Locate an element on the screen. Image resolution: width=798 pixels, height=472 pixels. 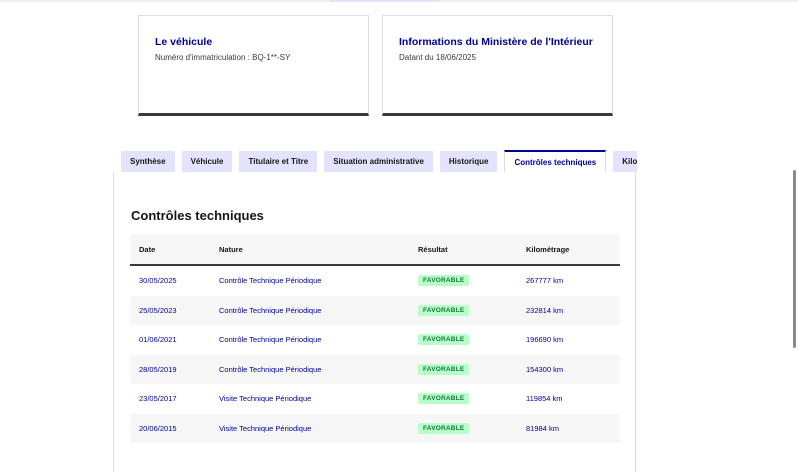
top-accent is located at coordinates (385, 1).